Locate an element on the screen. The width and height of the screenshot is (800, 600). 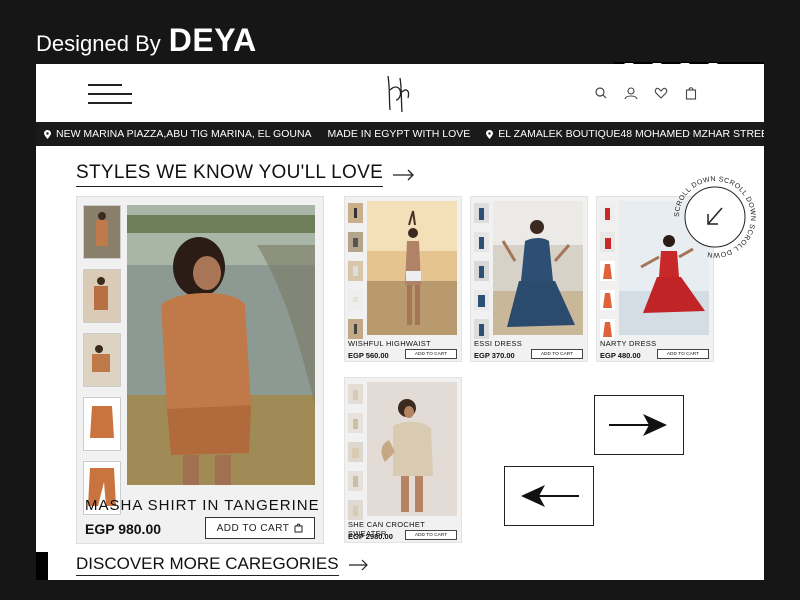
user-icon is located at coordinates (631, 93).